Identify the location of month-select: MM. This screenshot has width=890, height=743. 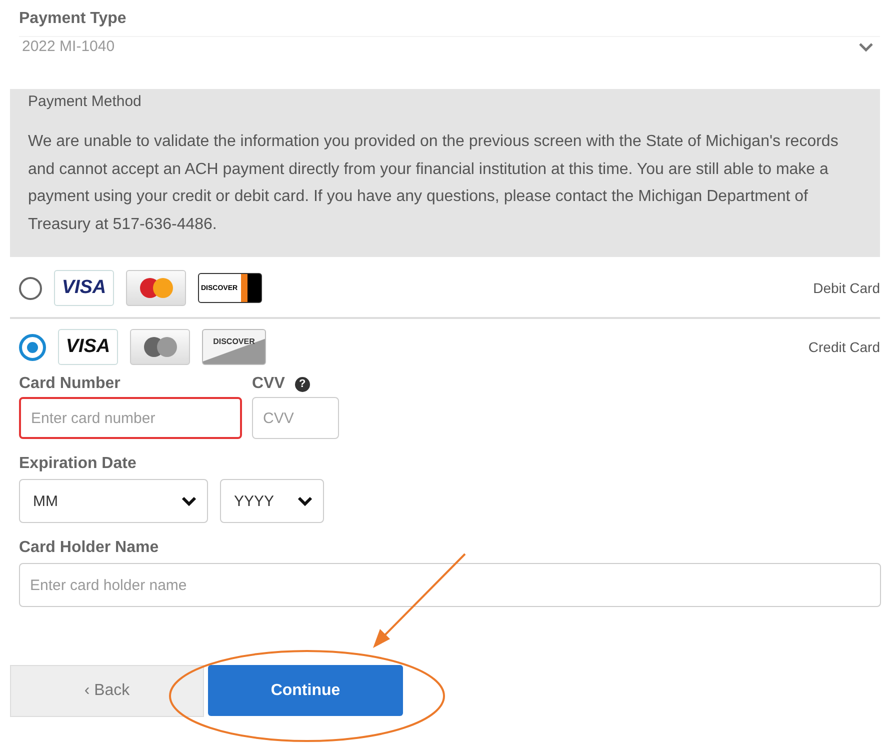
(113, 501).